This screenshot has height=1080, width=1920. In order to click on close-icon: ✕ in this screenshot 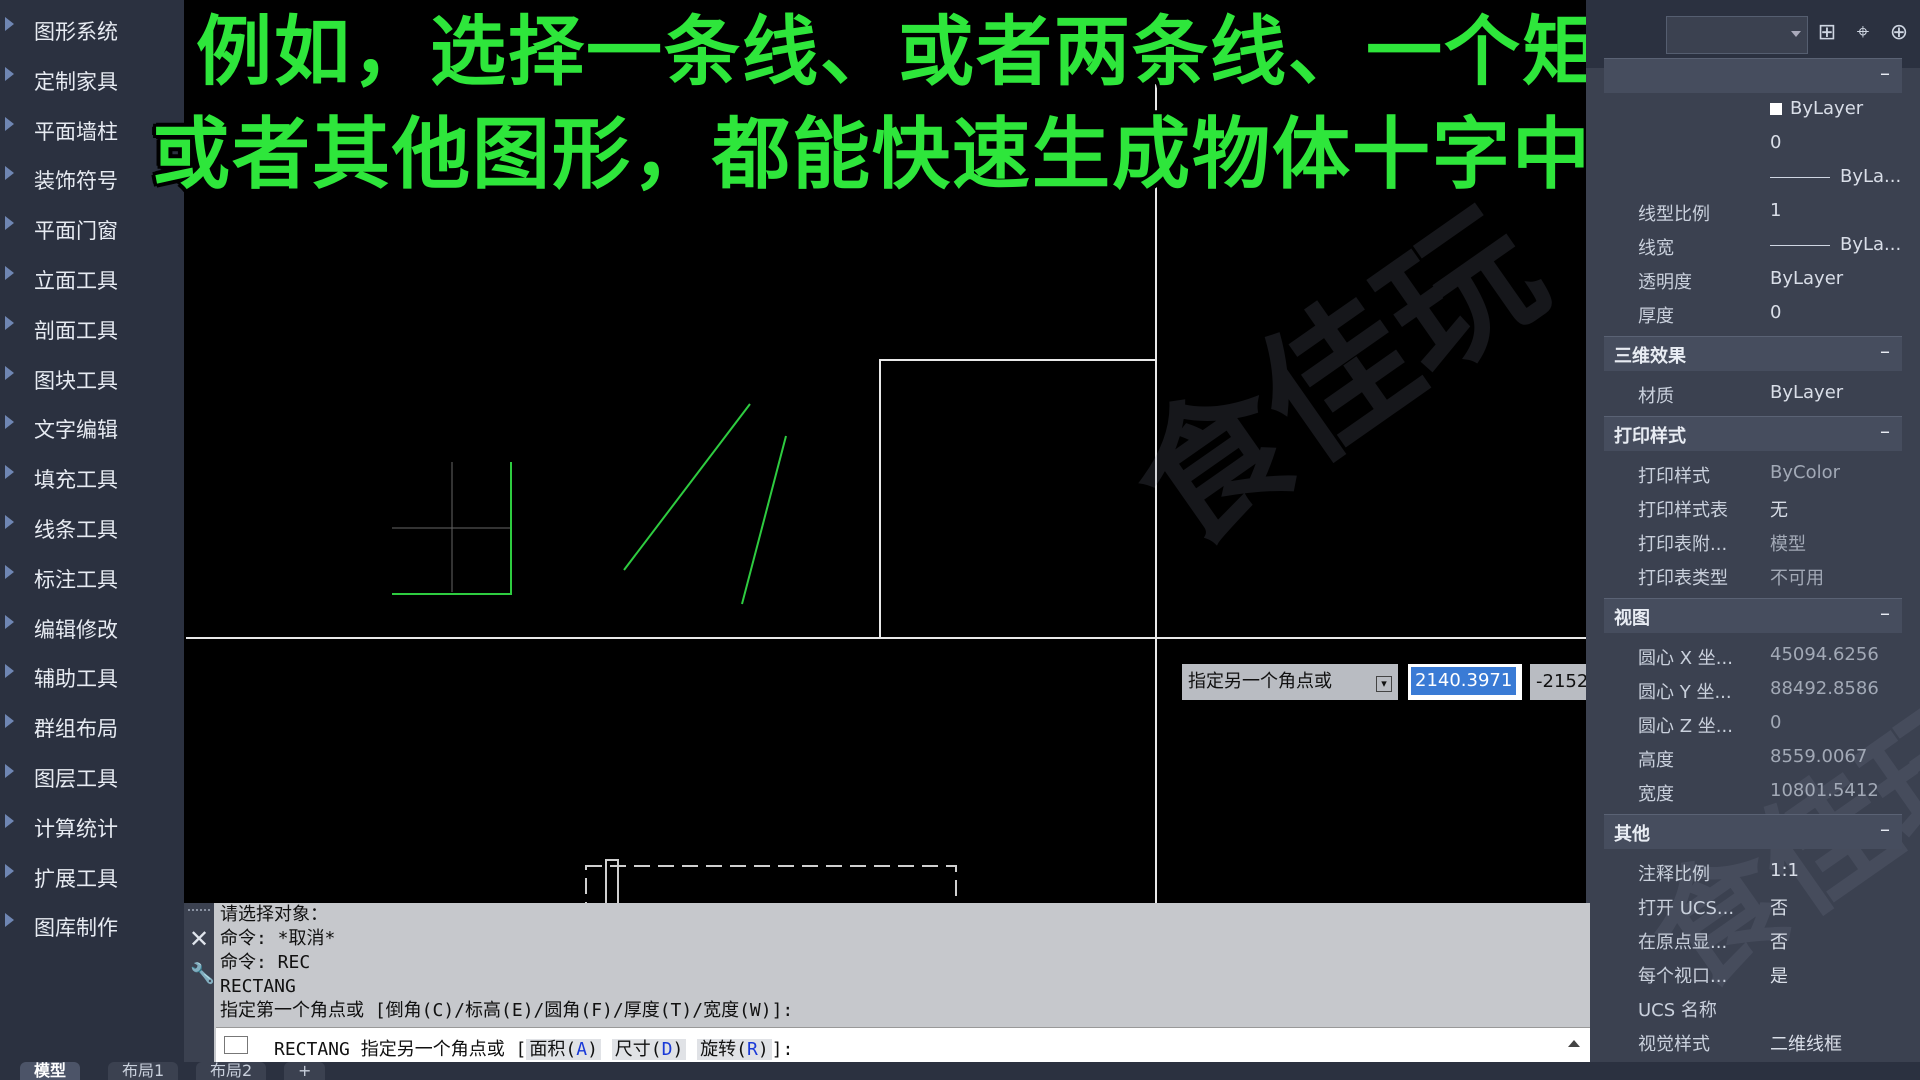, I will do `click(199, 939)`.